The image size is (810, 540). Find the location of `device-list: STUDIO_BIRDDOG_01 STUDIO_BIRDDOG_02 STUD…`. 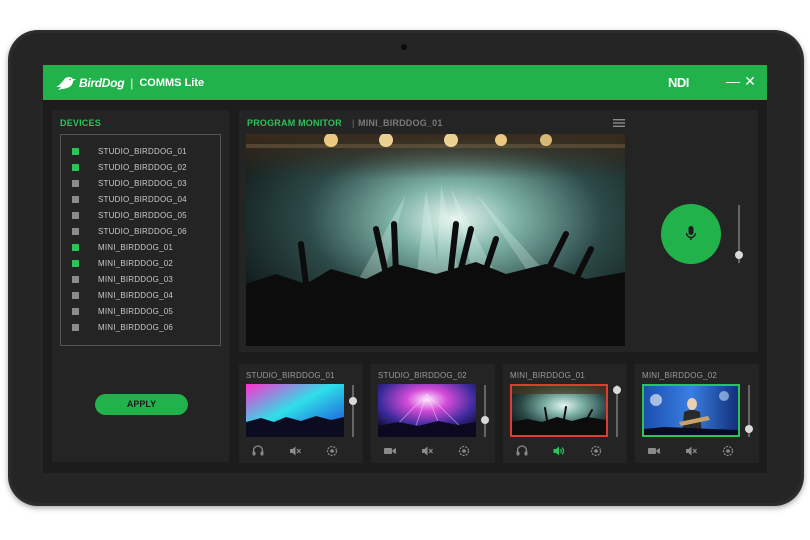

device-list: STUDIO_BIRDDOG_01 STUDIO_BIRDDOG_02 STUD… is located at coordinates (140, 240).